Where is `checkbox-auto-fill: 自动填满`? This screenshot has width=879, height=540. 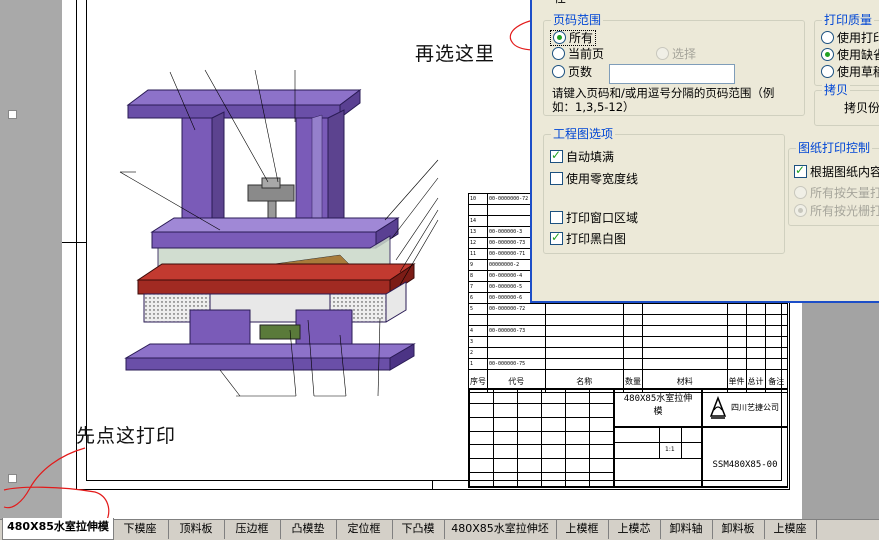 checkbox-auto-fill: 自动填满 is located at coordinates (582, 156).